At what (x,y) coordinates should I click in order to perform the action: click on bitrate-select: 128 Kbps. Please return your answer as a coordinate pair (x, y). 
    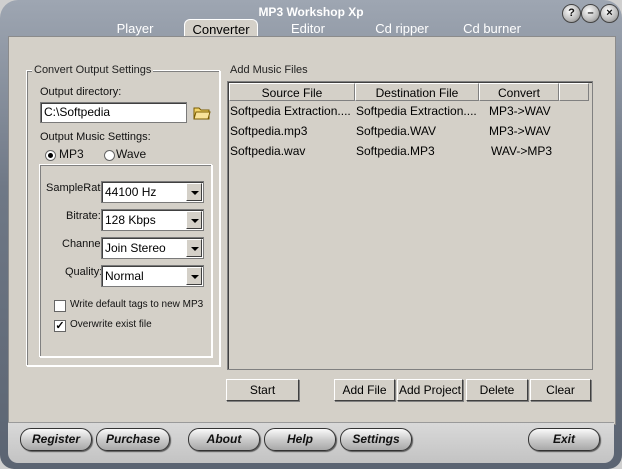
    Looking at the image, I should click on (152, 220).